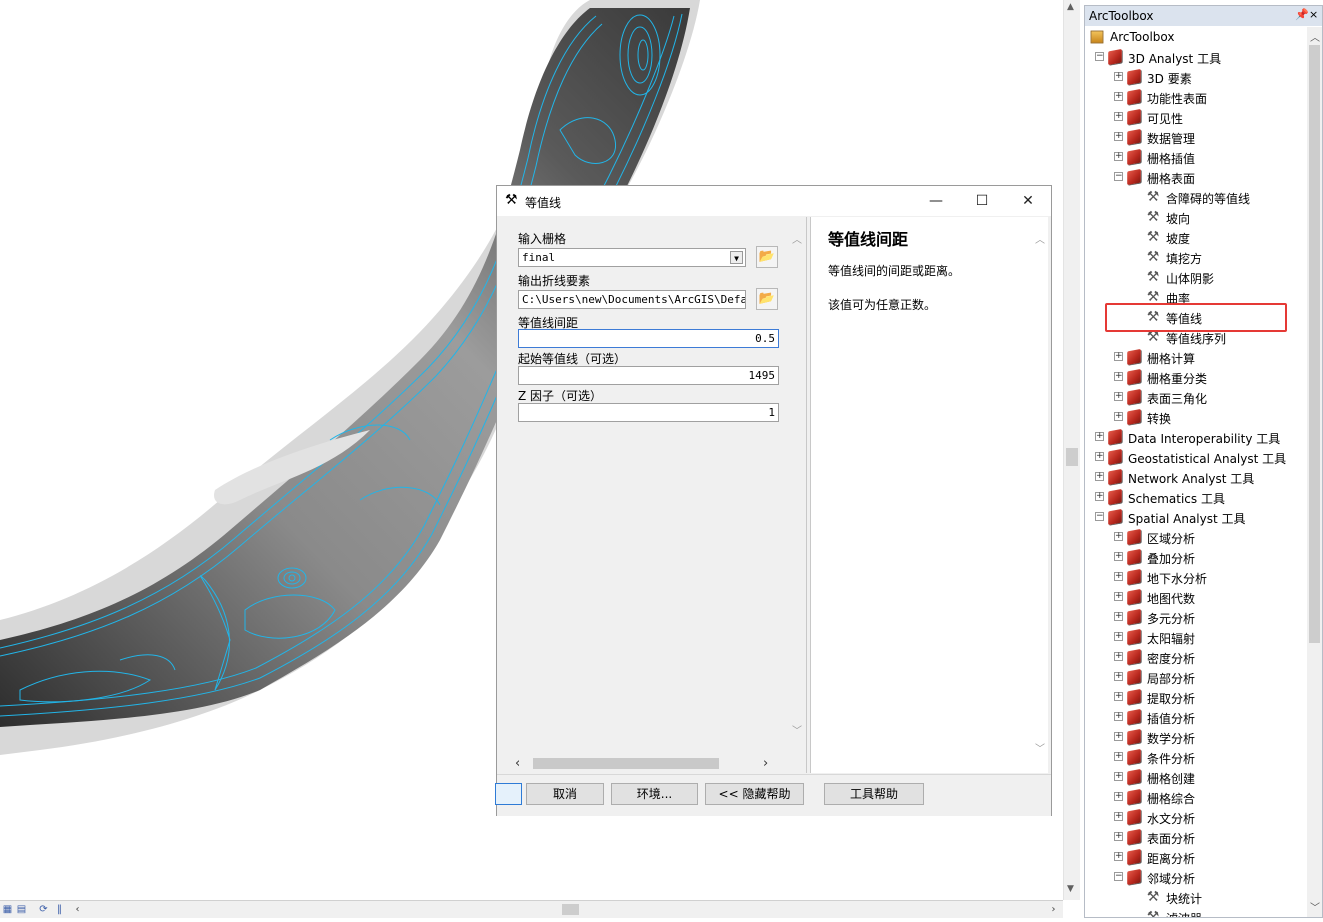 The height and width of the screenshot is (922, 1323). What do you see at coordinates (874, 794) in the screenshot?
I see `tool-help-button: 工具帮助` at bounding box center [874, 794].